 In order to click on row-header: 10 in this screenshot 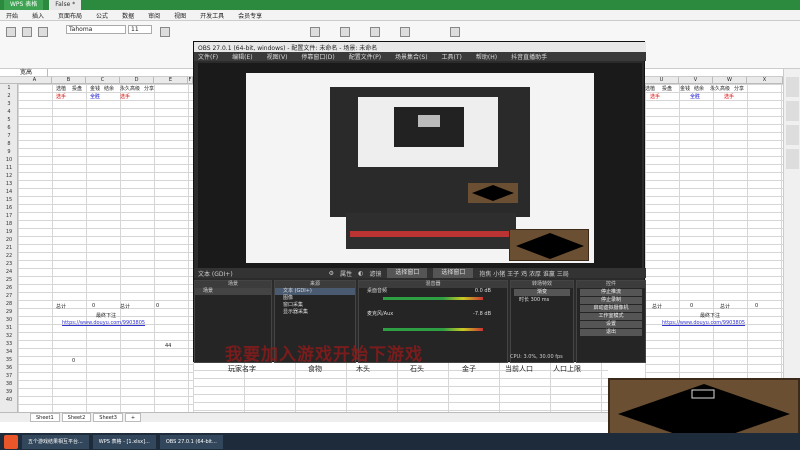, I will do `click(9, 160)`.